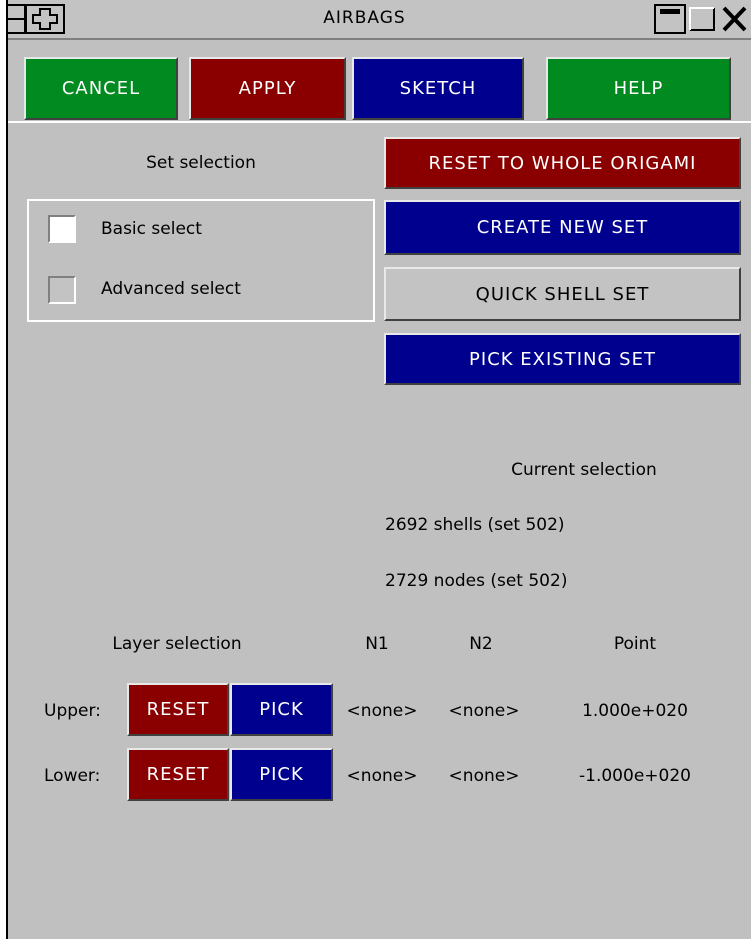  Describe the element at coordinates (45, 19) in the screenshot. I see `pin-cross-icon` at that location.